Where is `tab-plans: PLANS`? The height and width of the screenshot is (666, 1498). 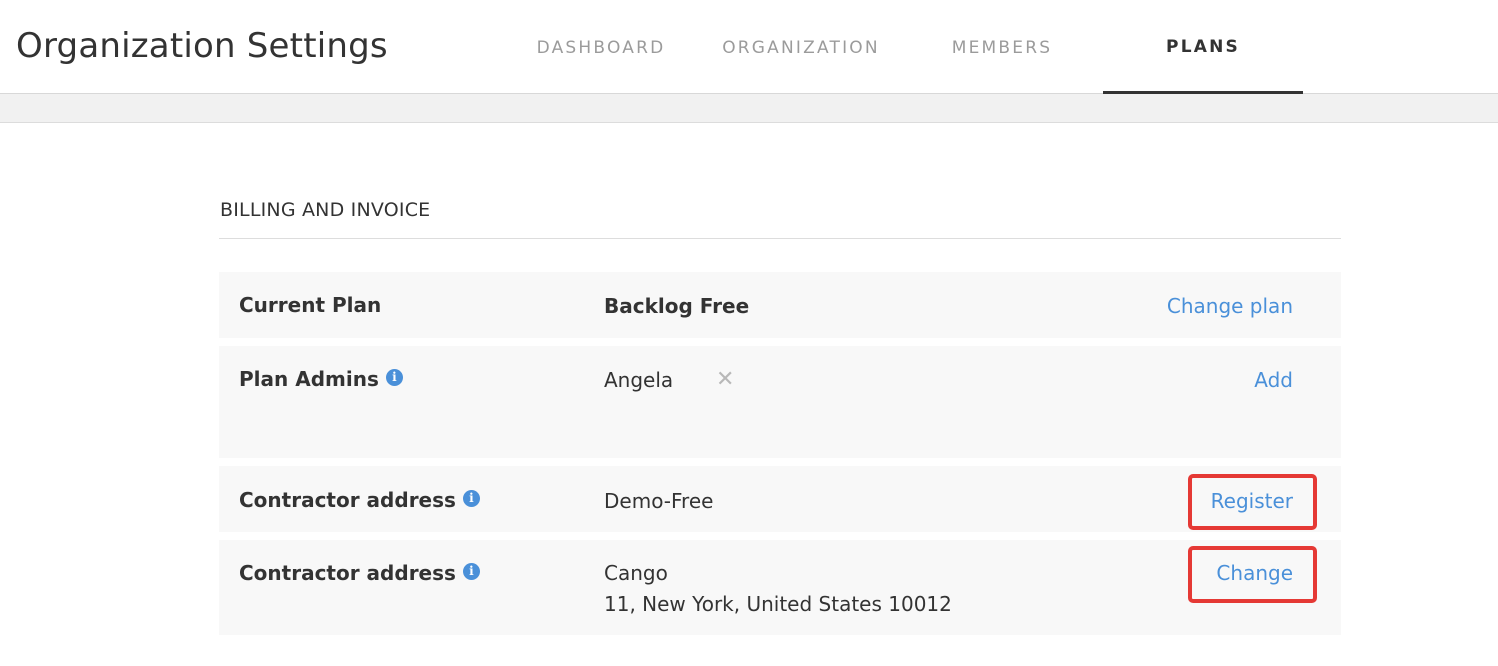
tab-plans: PLANS is located at coordinates (1203, 47).